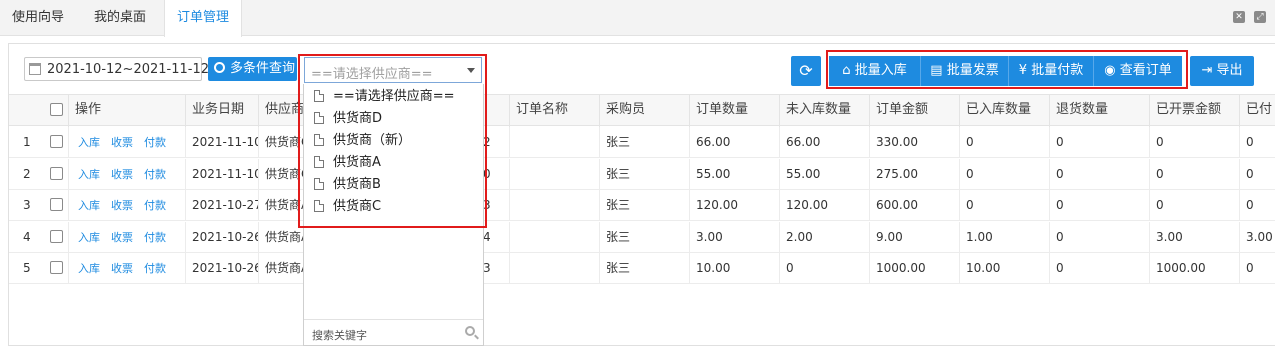  What do you see at coordinates (644, 111) in the screenshot?
I see `col-buyer: 采购员` at bounding box center [644, 111].